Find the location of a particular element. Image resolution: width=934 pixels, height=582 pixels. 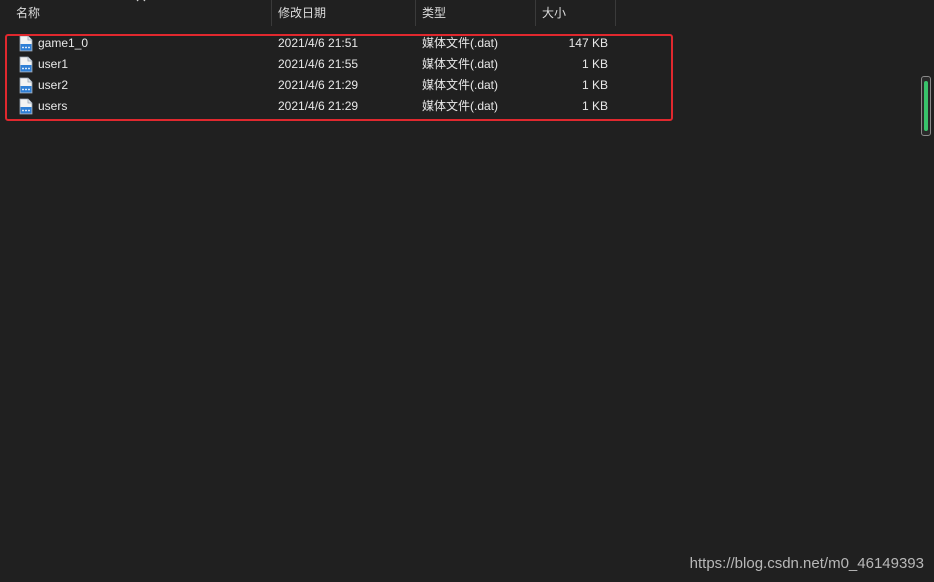

column-header-type: 类型 is located at coordinates (475, 13).